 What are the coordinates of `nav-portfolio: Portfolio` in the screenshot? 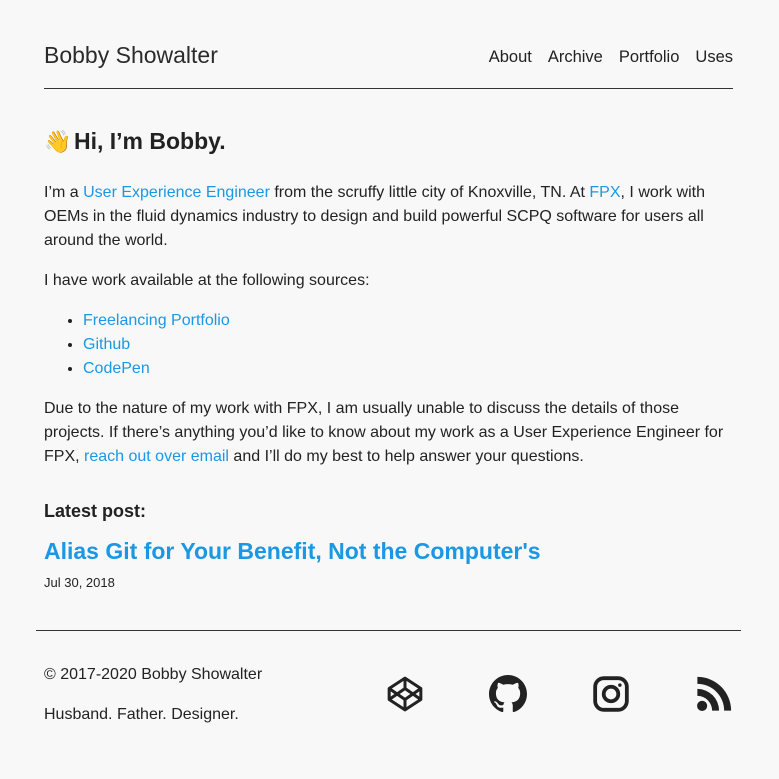 It's located at (649, 57).